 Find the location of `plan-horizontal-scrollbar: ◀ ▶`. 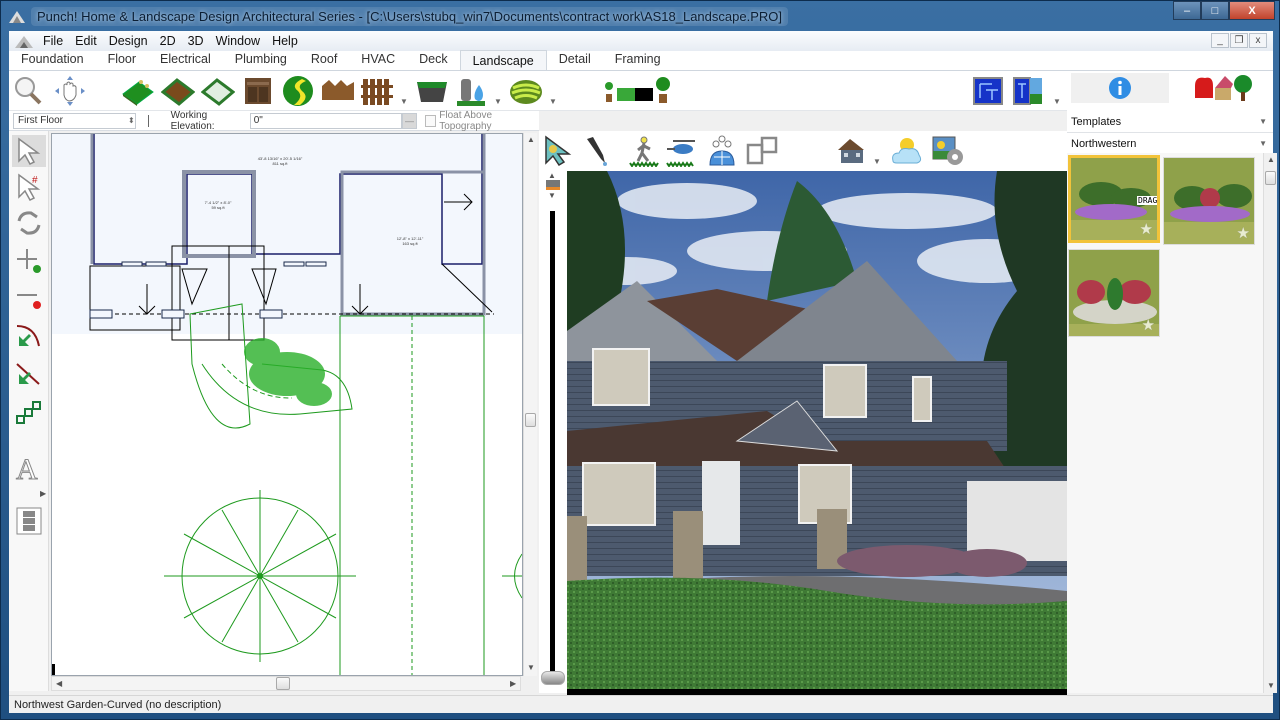

plan-horizontal-scrollbar: ◀ ▶ is located at coordinates (286, 683).